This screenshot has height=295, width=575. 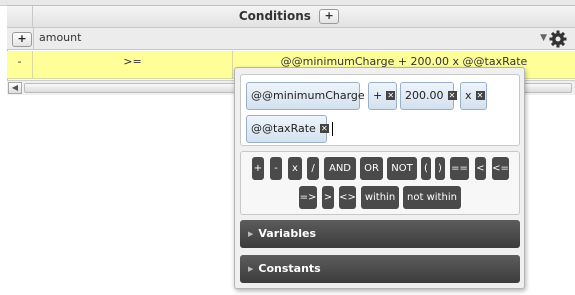 What do you see at coordinates (60, 37) in the screenshot?
I see `field-select-value: amount` at bounding box center [60, 37].